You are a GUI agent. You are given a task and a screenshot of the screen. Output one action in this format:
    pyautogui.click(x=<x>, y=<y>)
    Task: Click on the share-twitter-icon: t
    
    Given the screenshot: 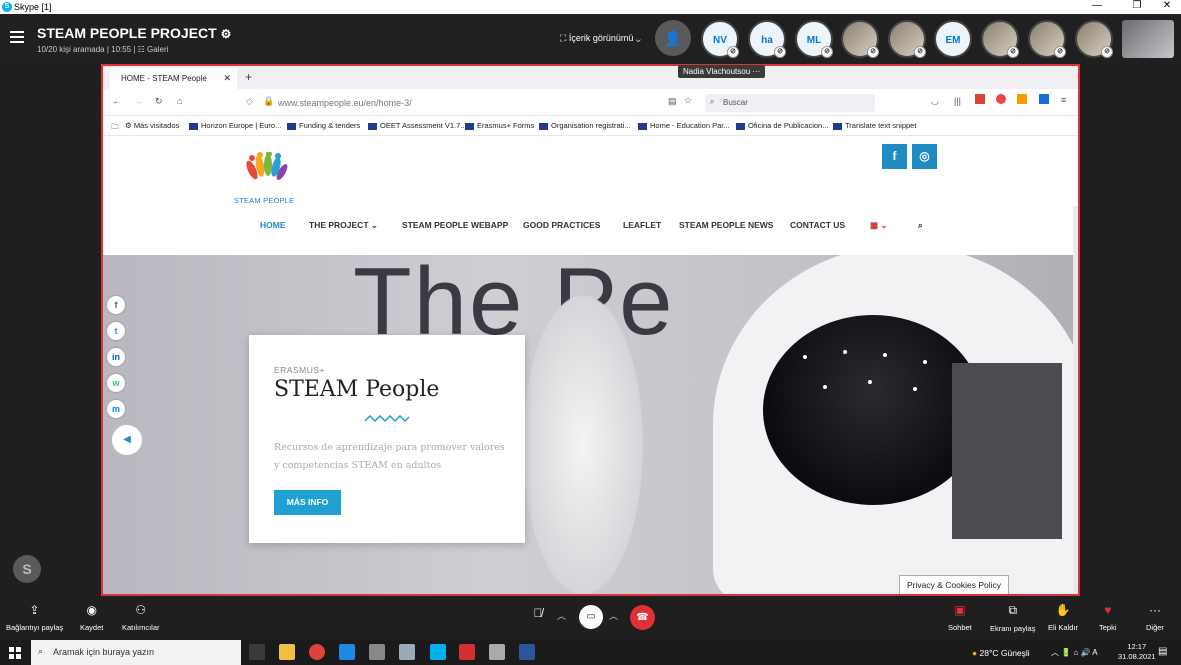 What is the action you would take?
    pyautogui.click(x=116, y=331)
    